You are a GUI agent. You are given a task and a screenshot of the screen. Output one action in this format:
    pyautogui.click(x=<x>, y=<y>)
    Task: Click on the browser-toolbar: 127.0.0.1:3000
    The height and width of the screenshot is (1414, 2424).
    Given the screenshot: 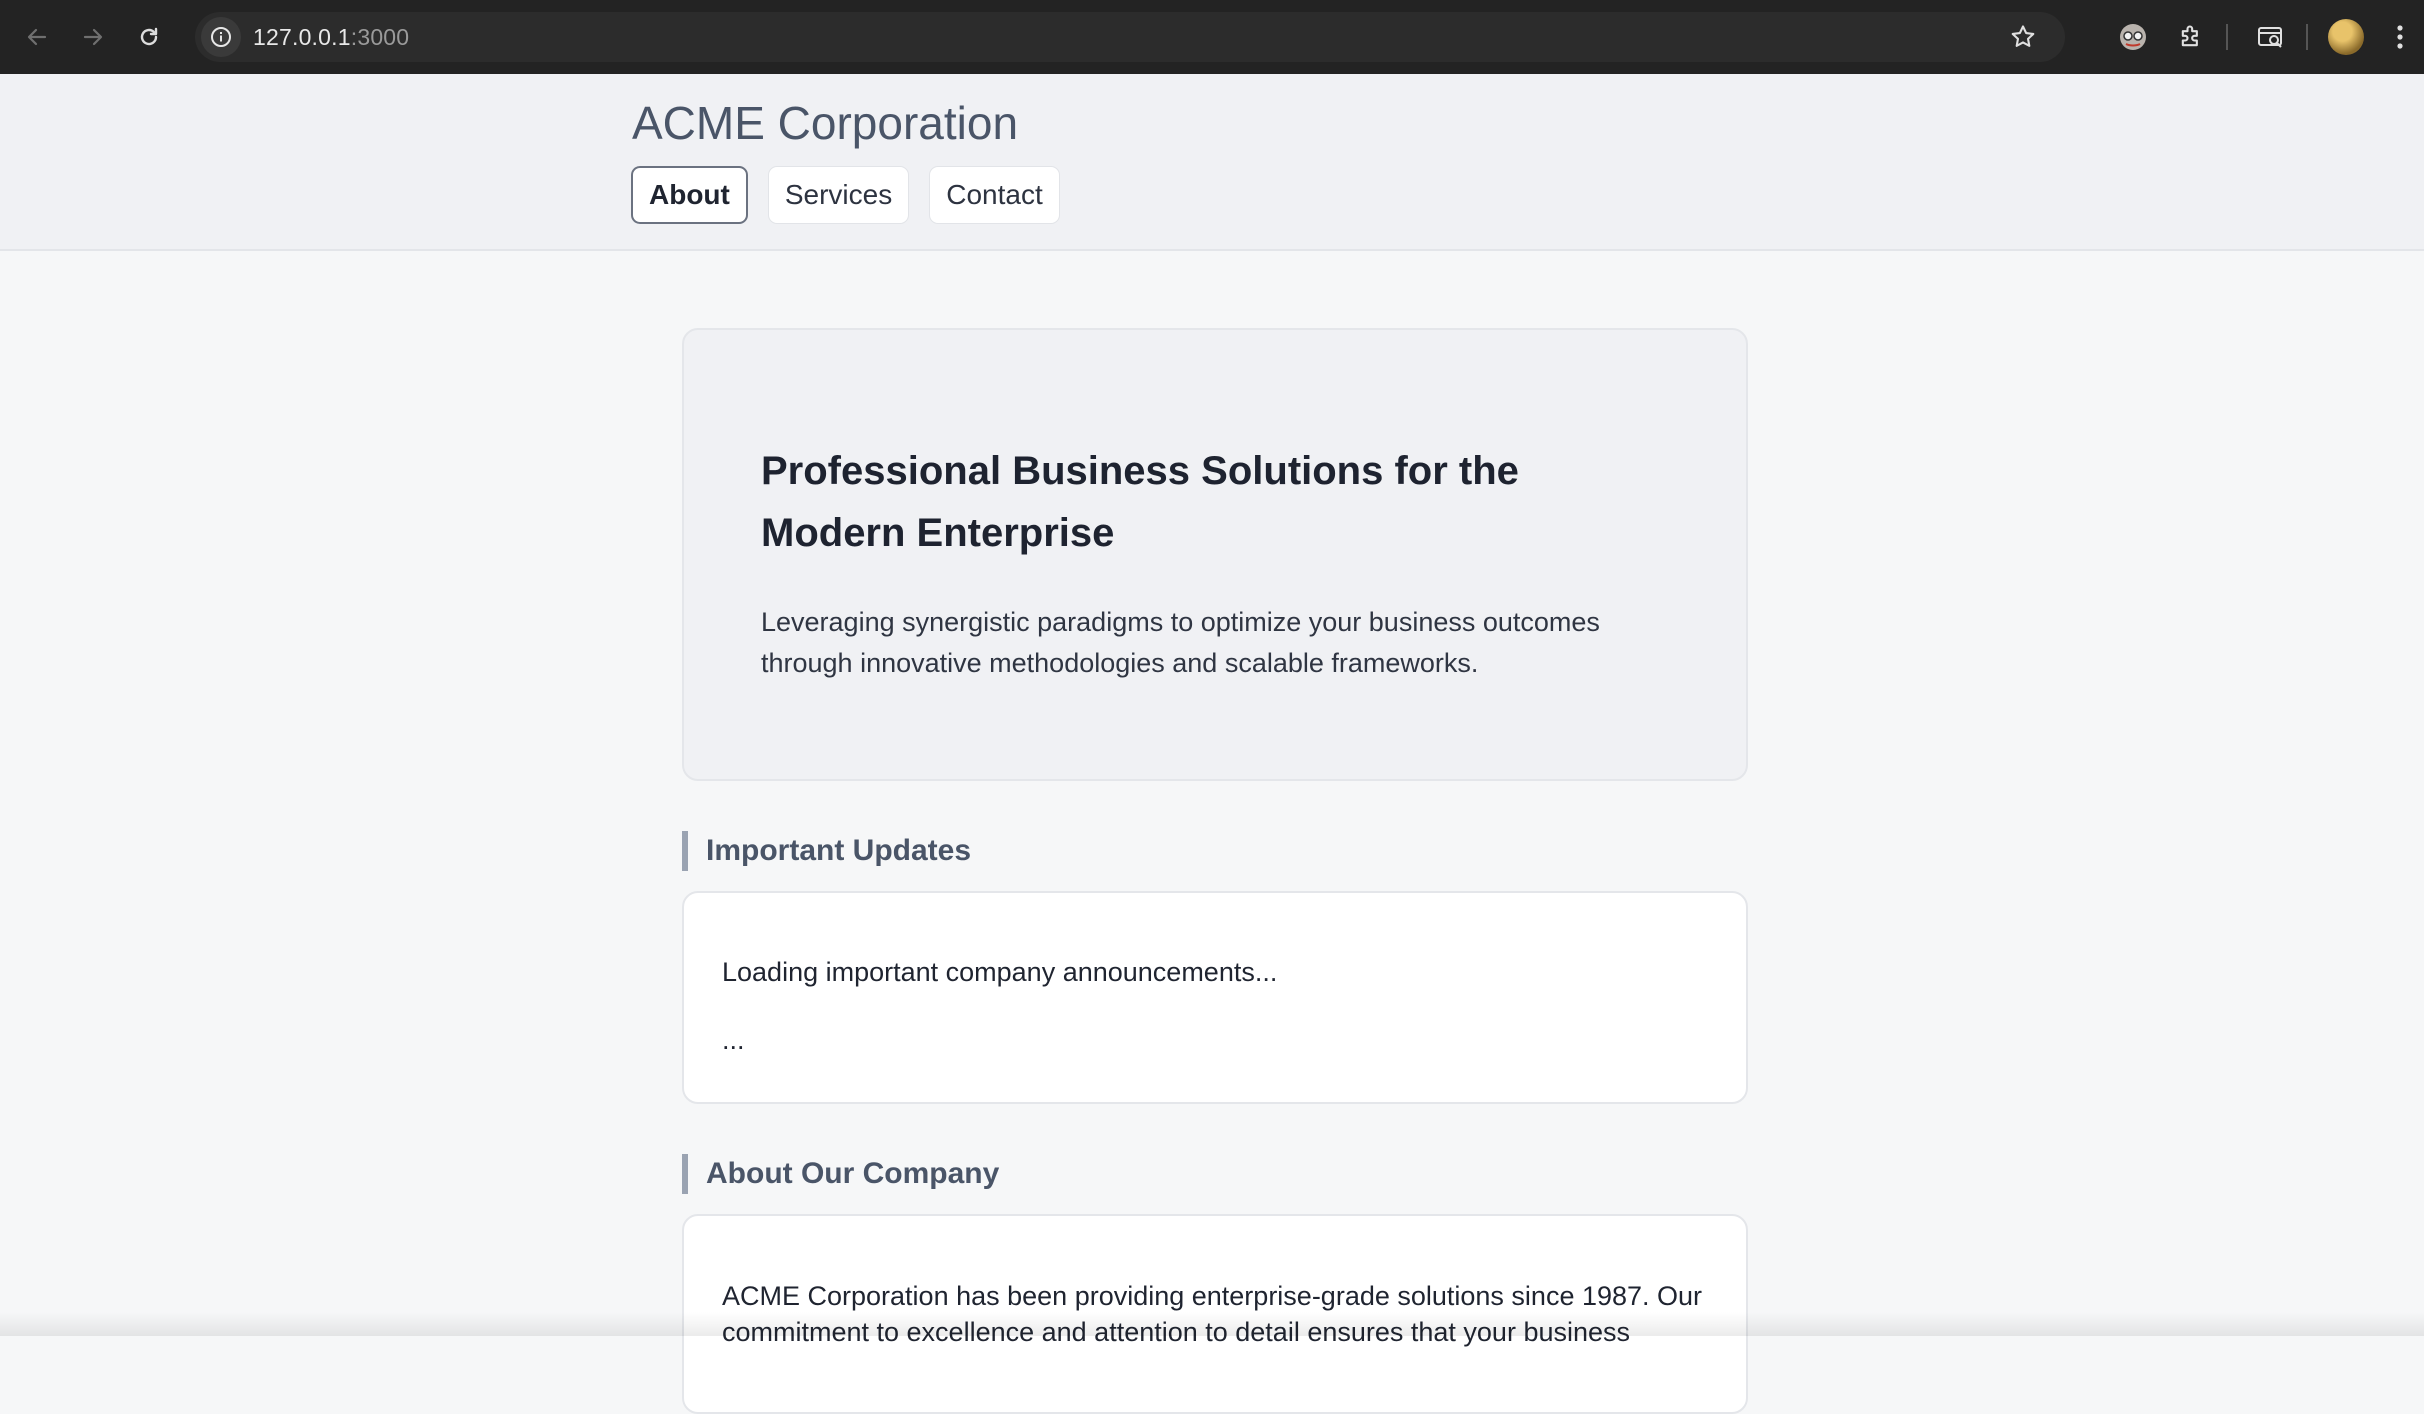 What is the action you would take?
    pyautogui.click(x=1212, y=37)
    